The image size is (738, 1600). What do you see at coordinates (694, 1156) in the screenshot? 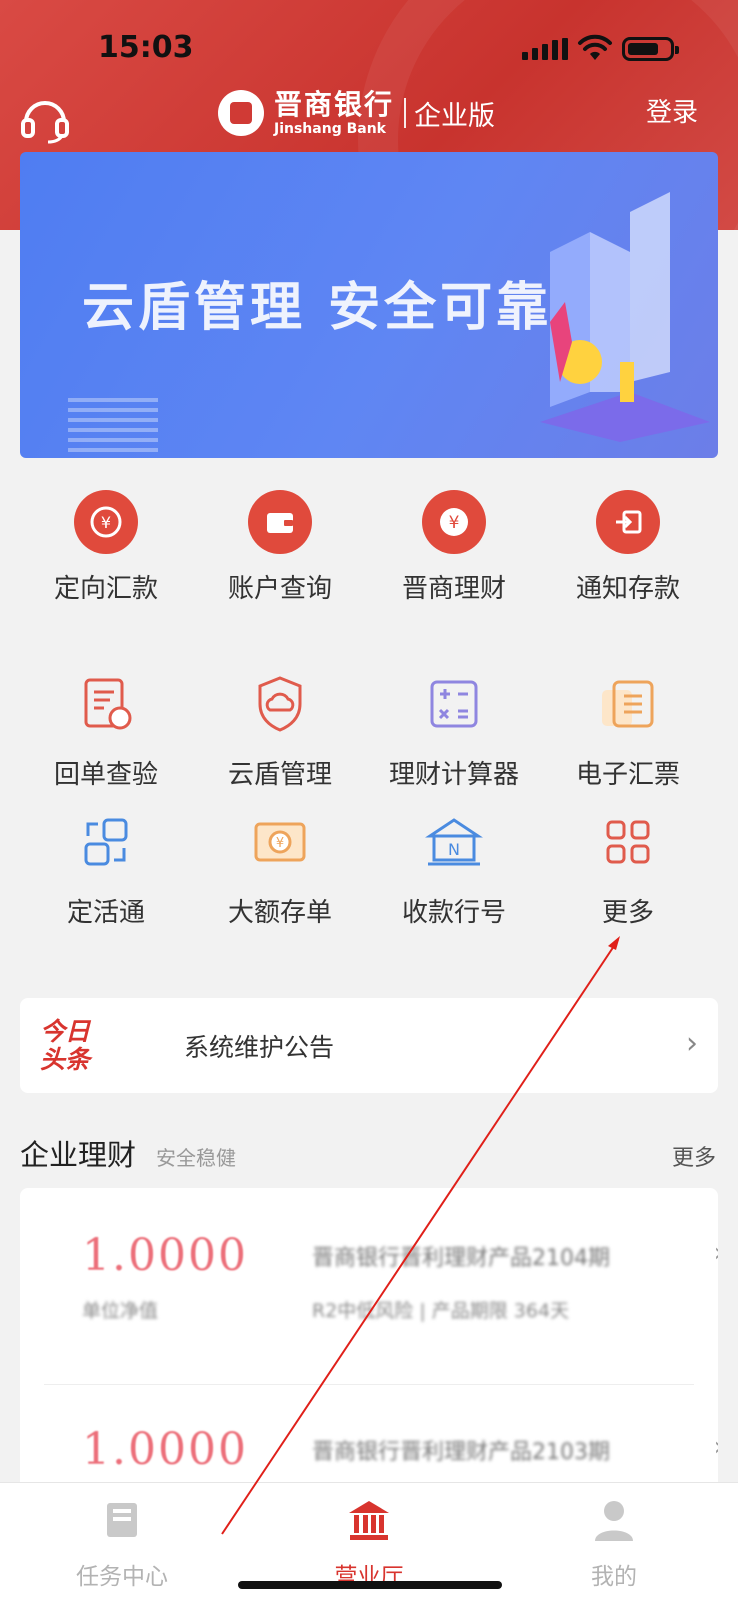
I see `section-more-link: 更多` at bounding box center [694, 1156].